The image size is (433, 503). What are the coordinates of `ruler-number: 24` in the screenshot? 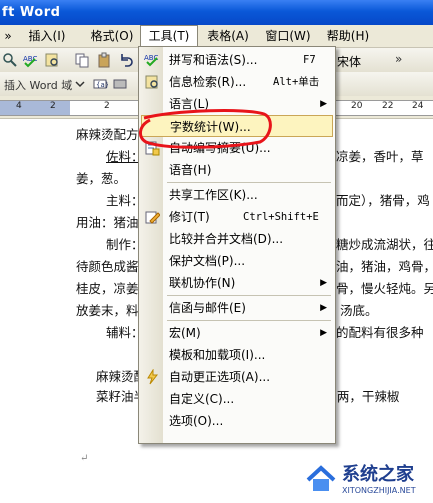 It's located at (418, 106).